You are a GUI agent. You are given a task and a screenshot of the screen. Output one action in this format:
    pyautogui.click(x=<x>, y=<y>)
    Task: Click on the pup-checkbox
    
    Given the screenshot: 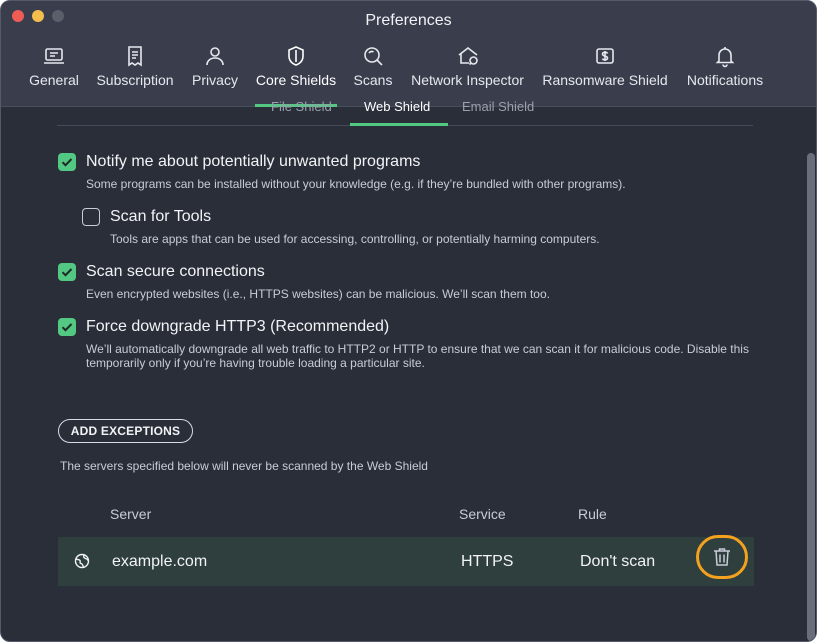 What is the action you would take?
    pyautogui.click(x=67, y=162)
    